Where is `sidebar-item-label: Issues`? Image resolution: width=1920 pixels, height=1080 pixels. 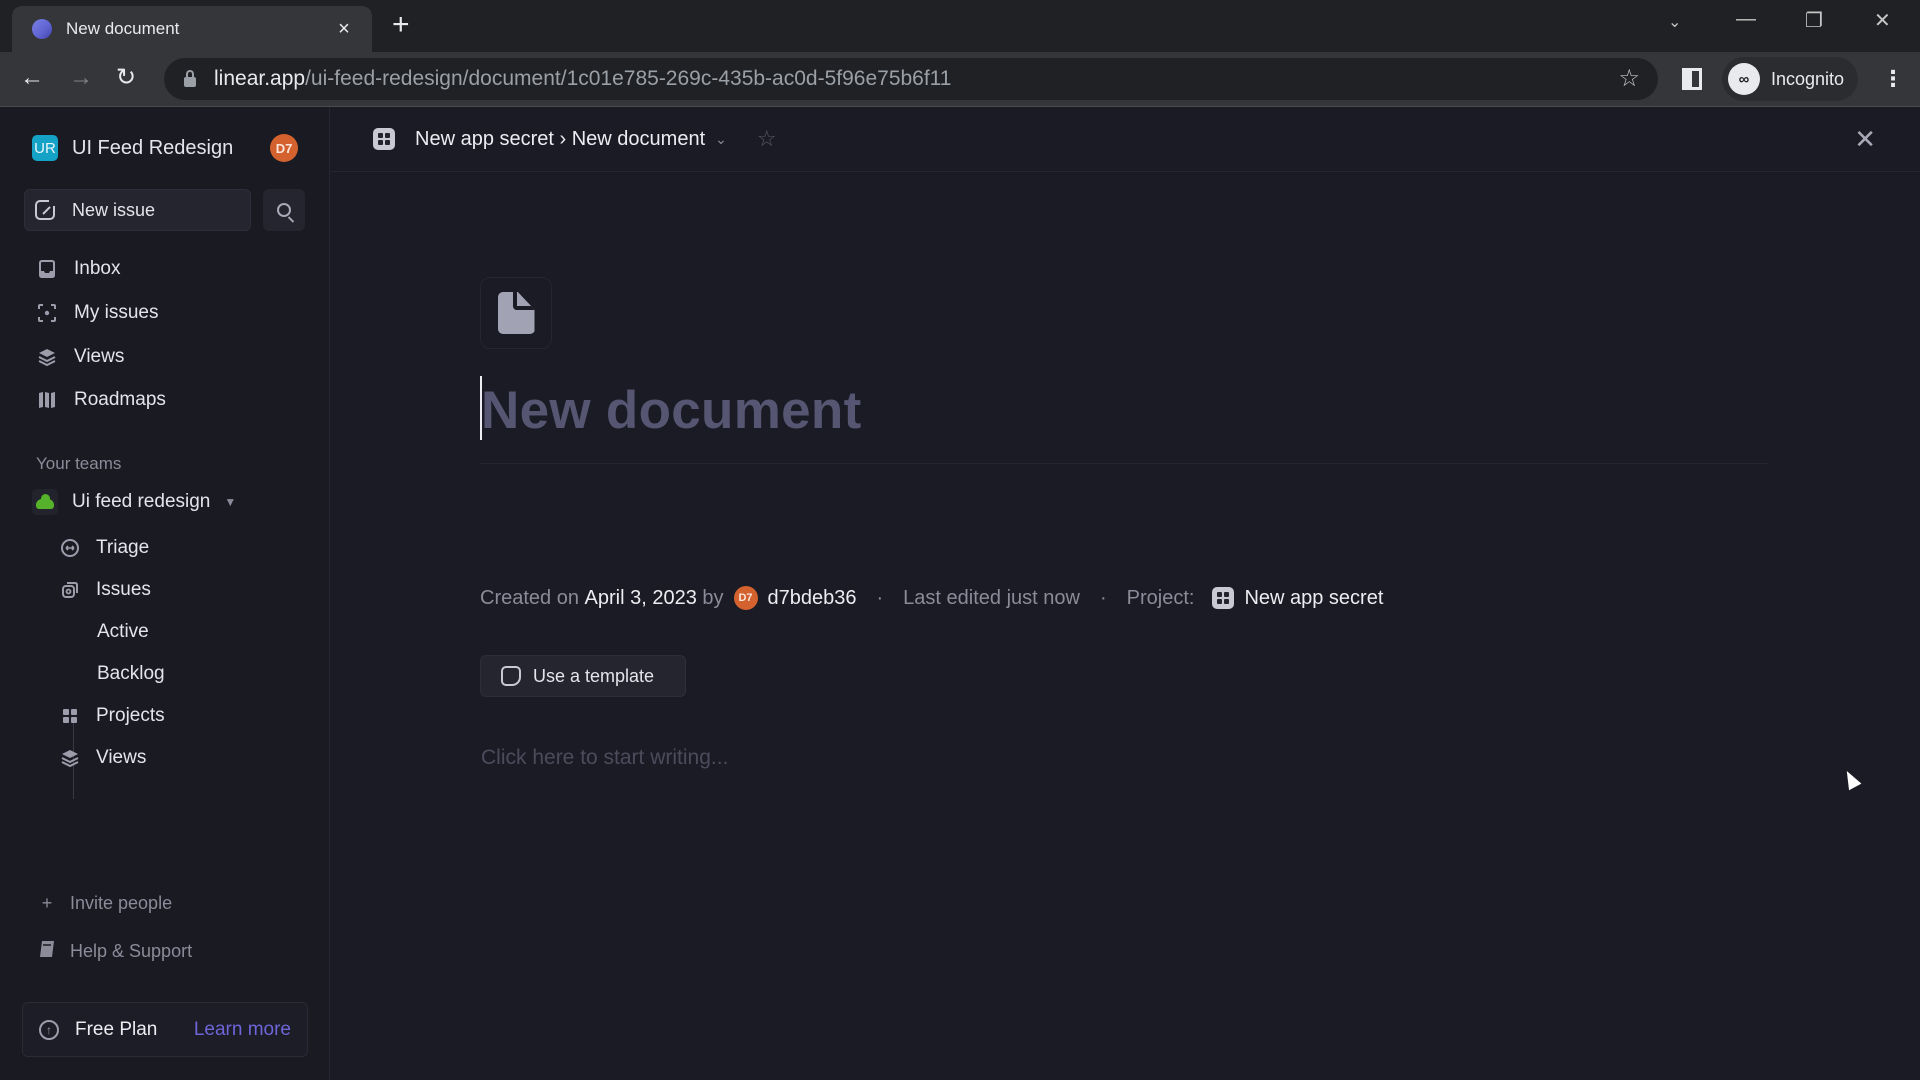
sidebar-item-label: Issues is located at coordinates (123, 589).